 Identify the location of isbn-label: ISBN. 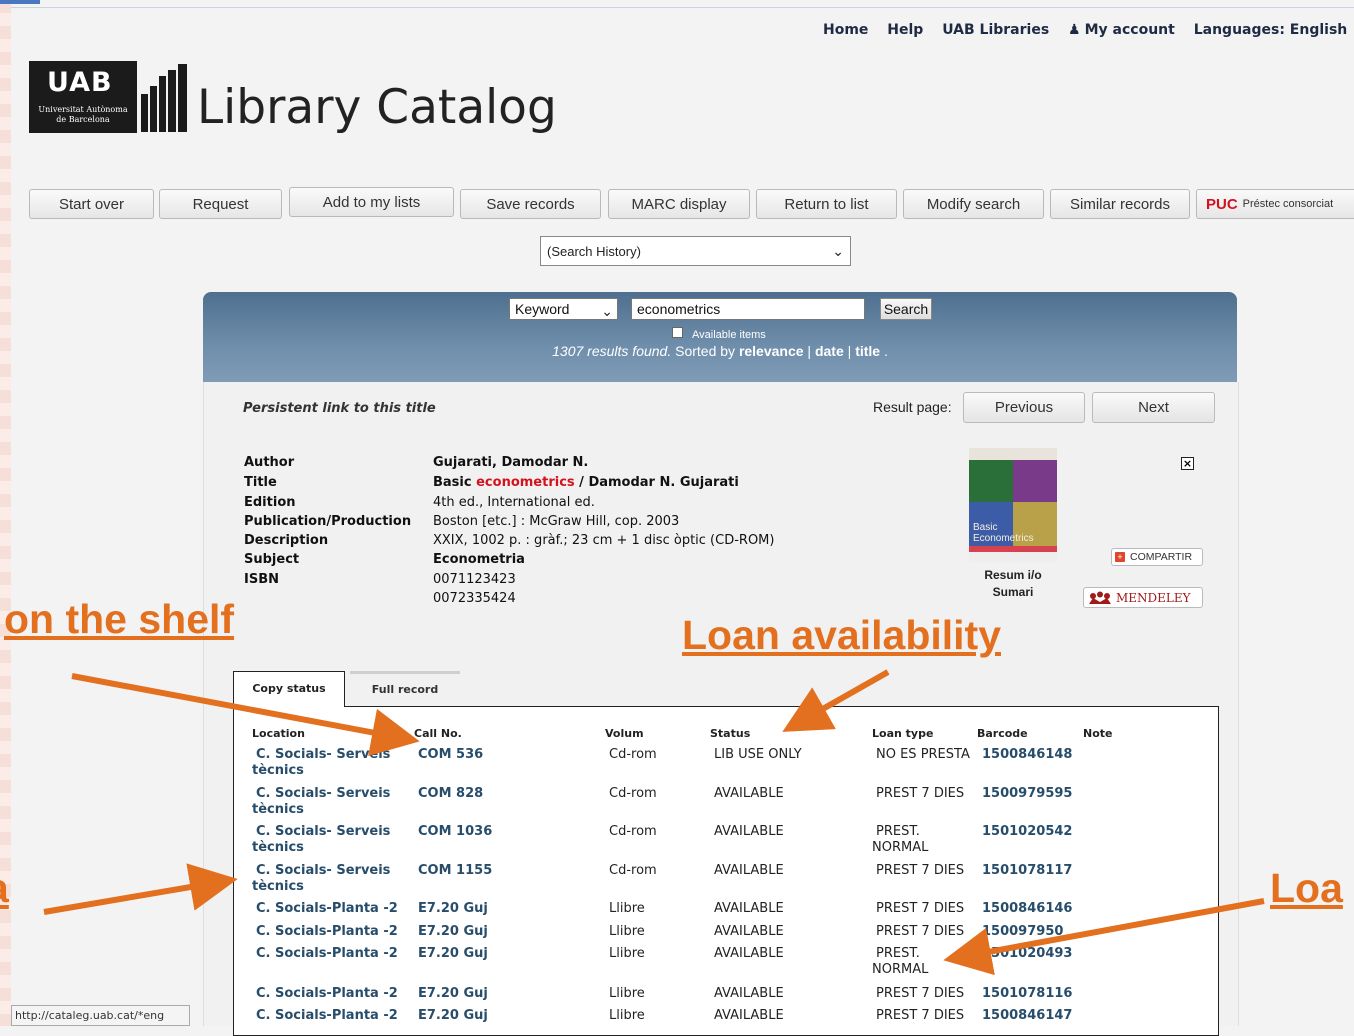
(261, 579).